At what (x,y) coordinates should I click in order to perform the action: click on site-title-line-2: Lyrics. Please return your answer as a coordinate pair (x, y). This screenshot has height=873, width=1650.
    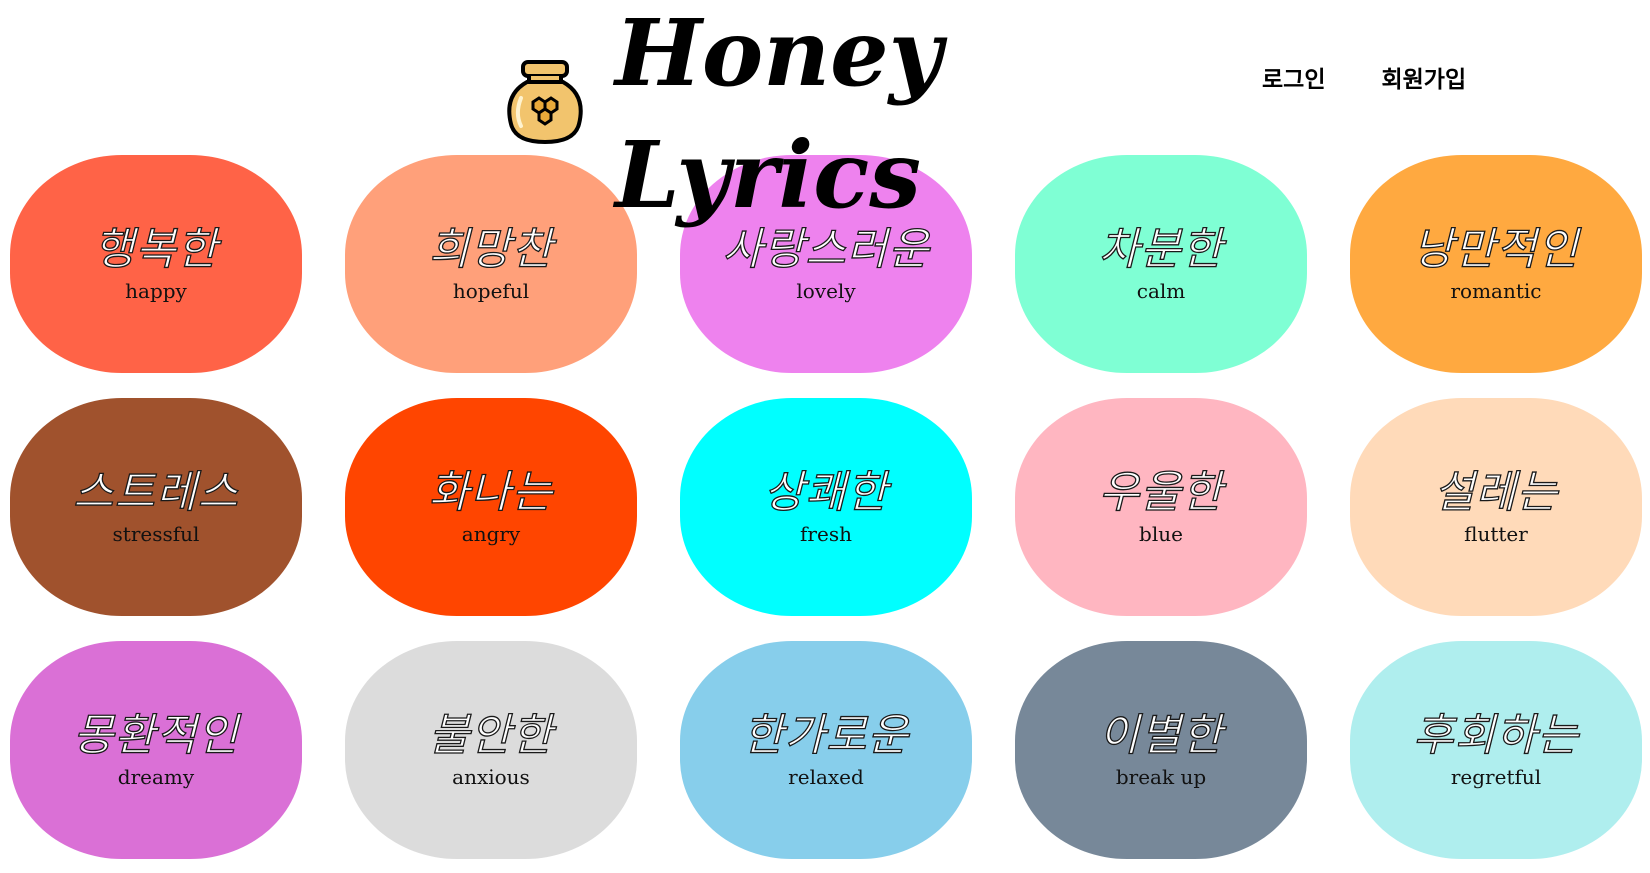
    Looking at the image, I should click on (768, 175).